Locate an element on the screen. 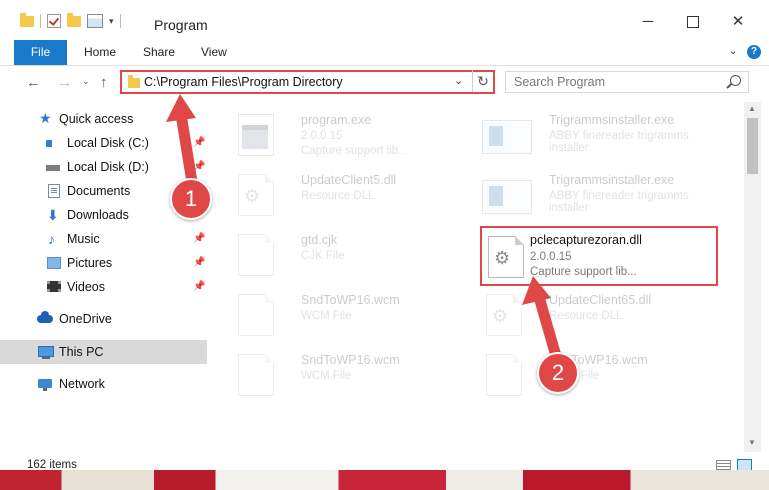 This screenshot has height=490, width=769. file-name: UpdateClient5.dll is located at coordinates (349, 180).